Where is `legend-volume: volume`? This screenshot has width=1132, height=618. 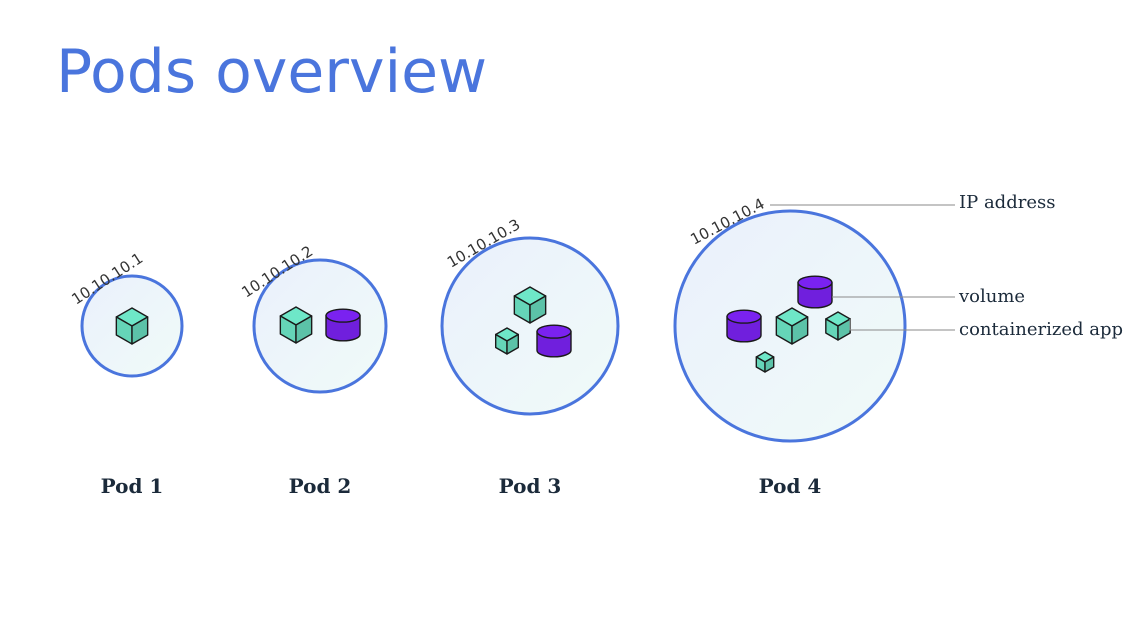 legend-volume: volume is located at coordinates (991, 296).